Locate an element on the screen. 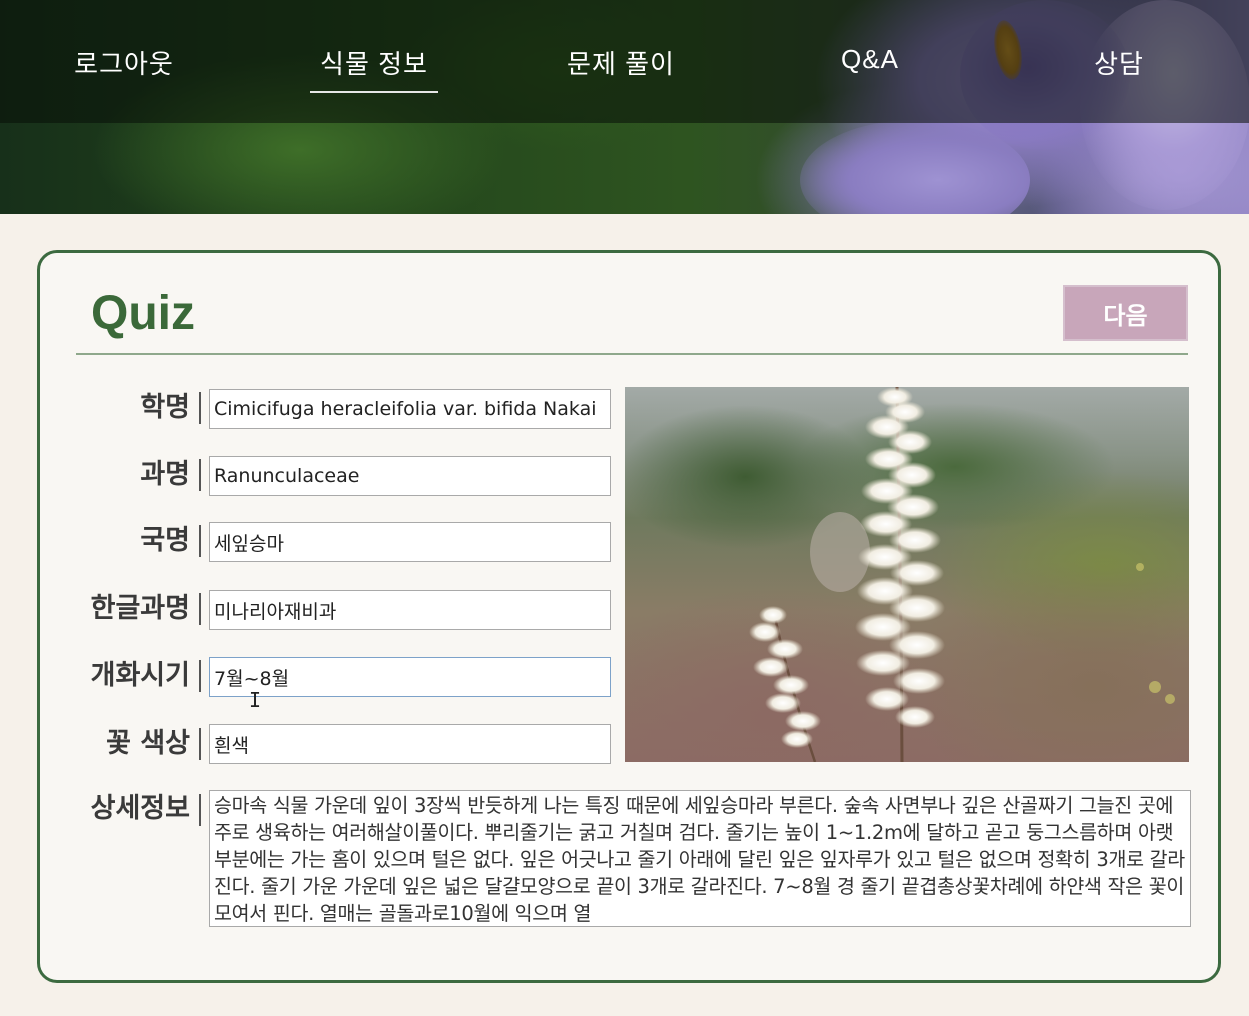 Image resolution: width=1249 pixels, height=1016 pixels. nav-quiz: 문제 풀이 is located at coordinates (621, 64).